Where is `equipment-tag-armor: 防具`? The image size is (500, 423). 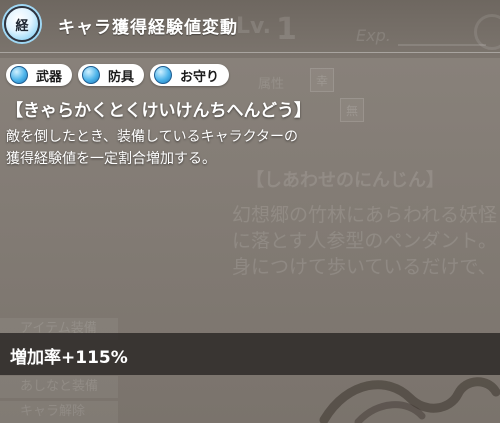 equipment-tag-armor: 防具 is located at coordinates (111, 75).